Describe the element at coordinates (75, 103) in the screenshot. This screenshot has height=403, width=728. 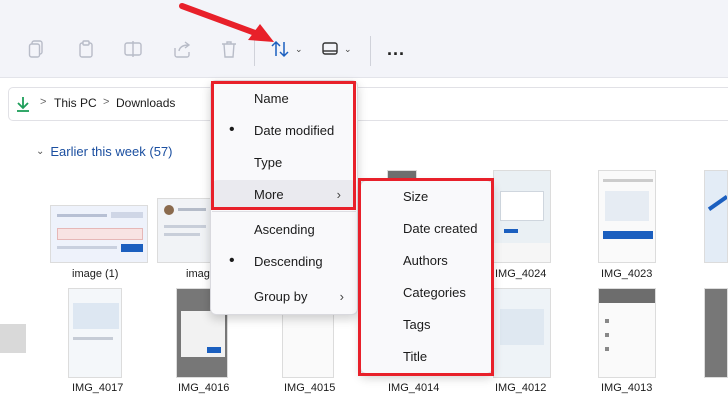
I see `breadcrumb-this-pc: This PC` at that location.